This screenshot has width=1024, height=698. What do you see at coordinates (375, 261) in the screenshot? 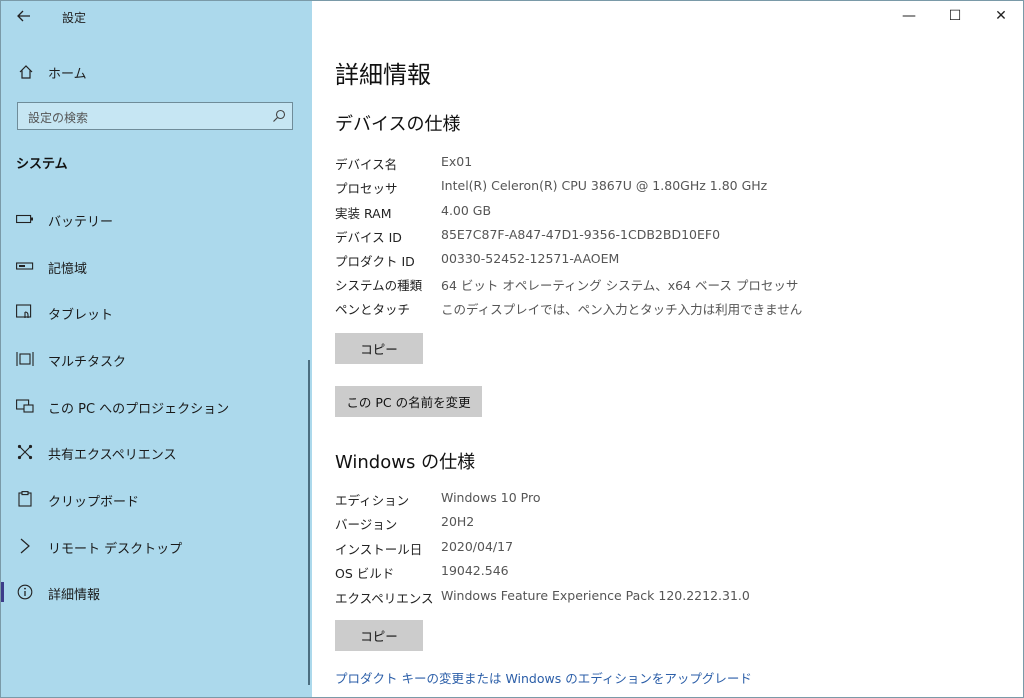
I see `spec-key: プロダクト ID` at bounding box center [375, 261].